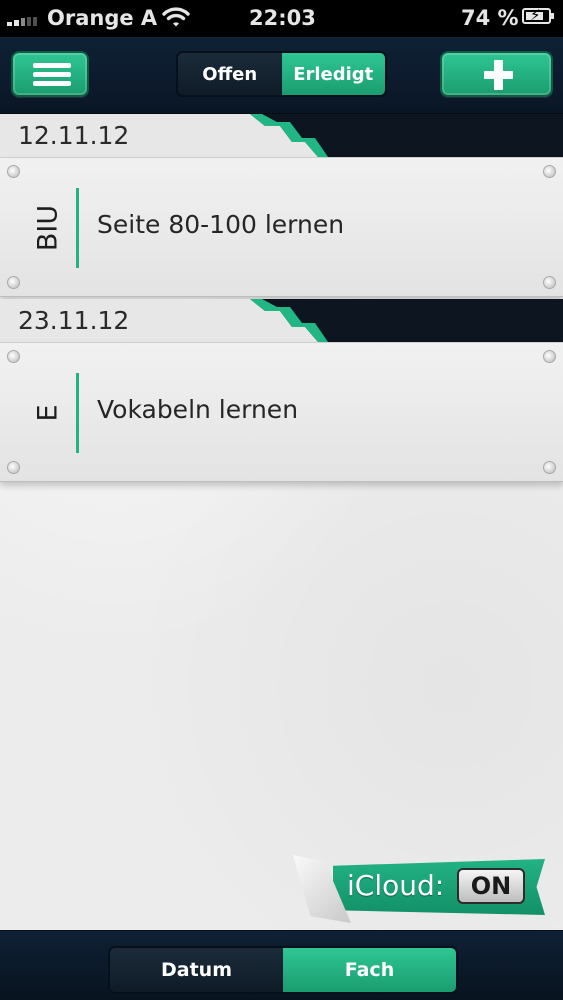  Describe the element at coordinates (496, 74) in the screenshot. I see `add-task-button` at that location.